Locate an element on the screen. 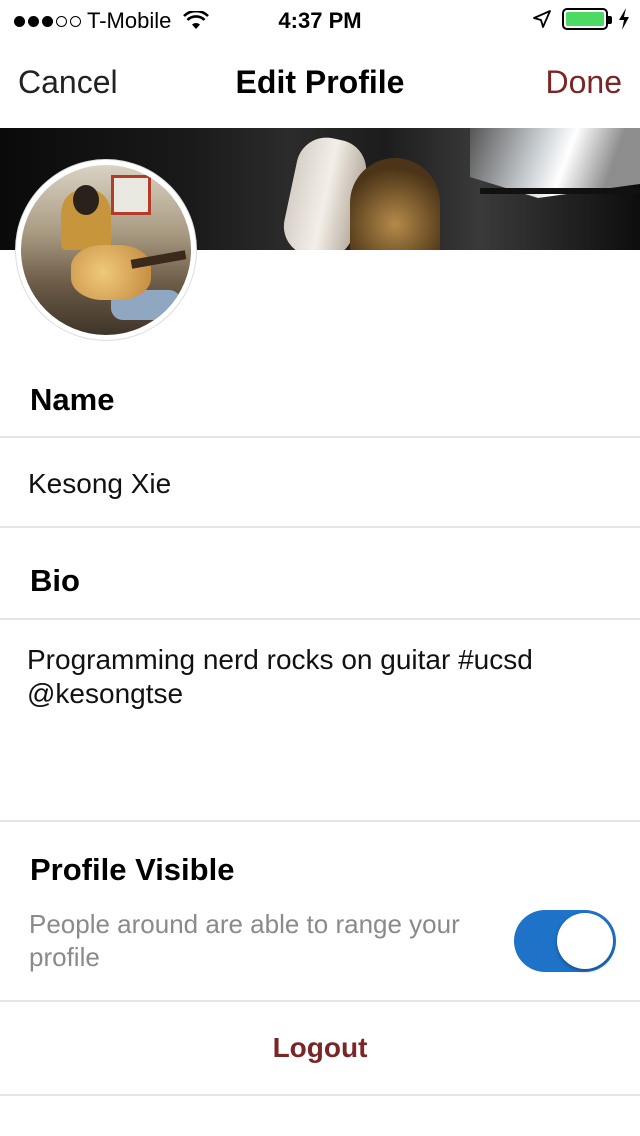 This screenshot has width=640, height=1136. battery-cap is located at coordinates (610, 20).